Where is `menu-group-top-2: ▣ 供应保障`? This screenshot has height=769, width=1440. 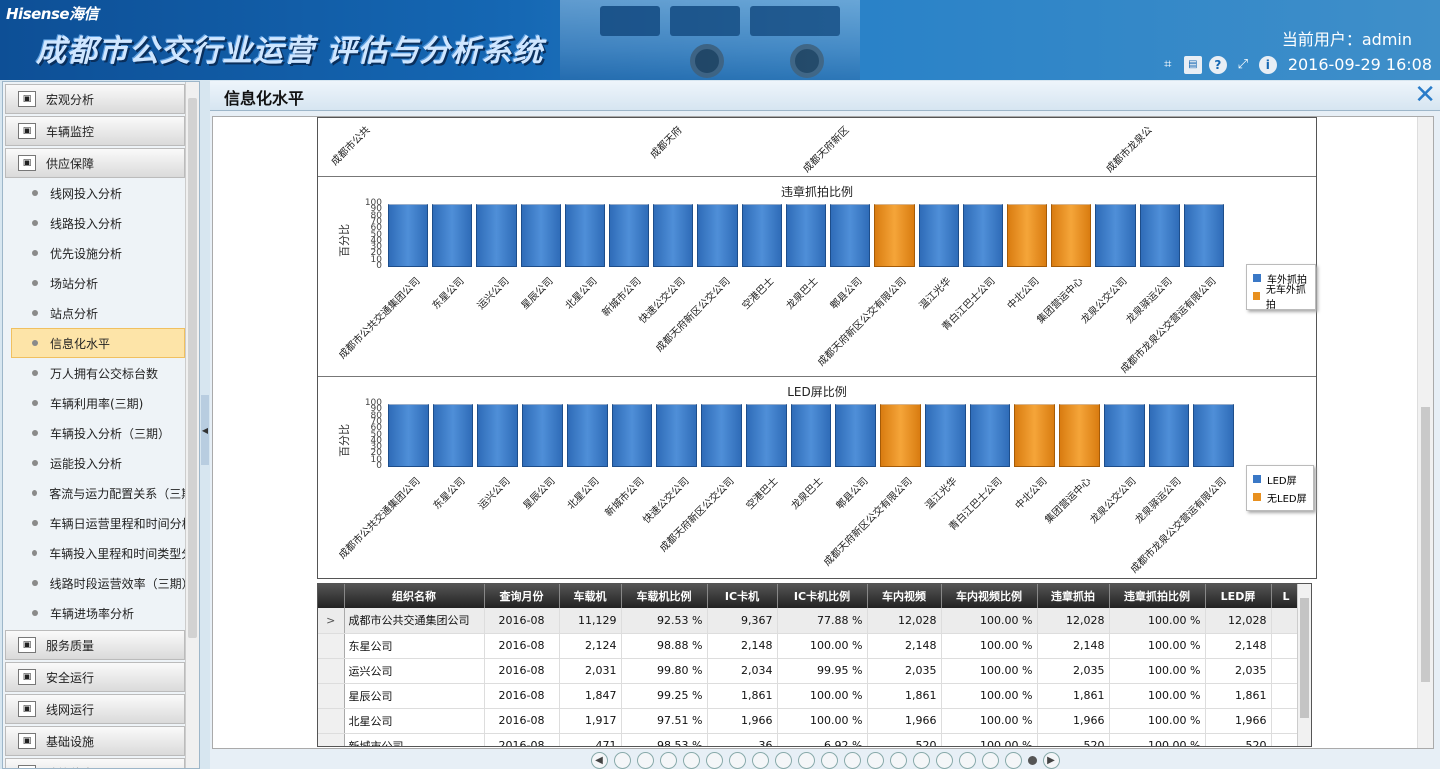
menu-group-top-2: ▣ 供应保障 is located at coordinates (95, 163).